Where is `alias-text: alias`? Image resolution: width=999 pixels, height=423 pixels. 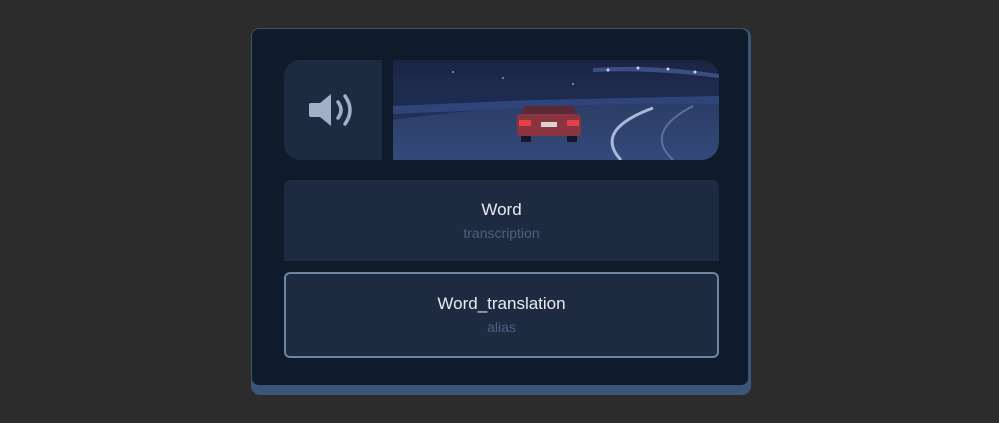 alias-text: alias is located at coordinates (501, 327).